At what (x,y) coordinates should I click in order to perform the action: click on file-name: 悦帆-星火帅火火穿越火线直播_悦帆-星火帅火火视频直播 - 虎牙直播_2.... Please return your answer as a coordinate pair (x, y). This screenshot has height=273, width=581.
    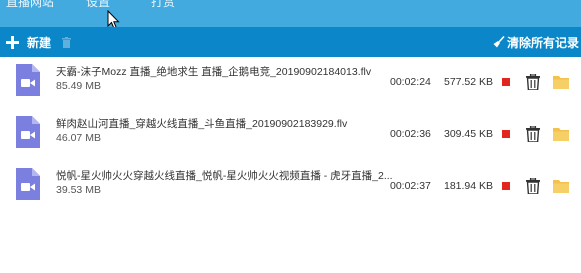
    Looking at the image, I should click on (224, 176).